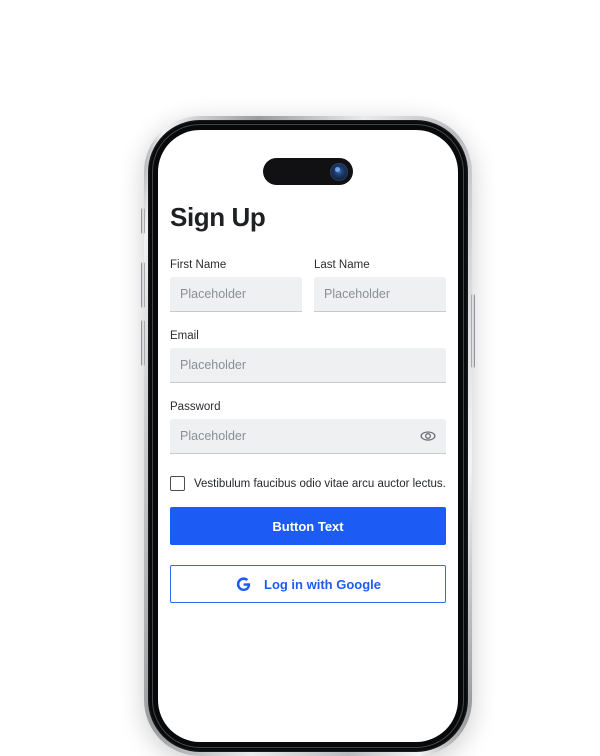 This screenshot has height=756, width=600. Describe the element at coordinates (339, 171) in the screenshot. I see `front-camera-icon` at that location.